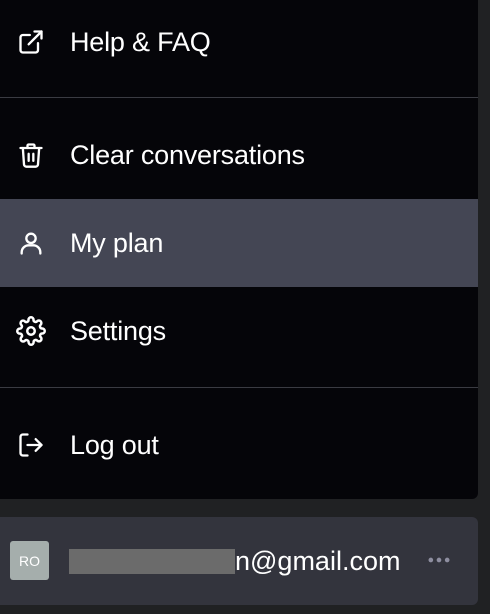  Describe the element at coordinates (239, 331) in the screenshot. I see `menu-item-settings: Settings` at that location.